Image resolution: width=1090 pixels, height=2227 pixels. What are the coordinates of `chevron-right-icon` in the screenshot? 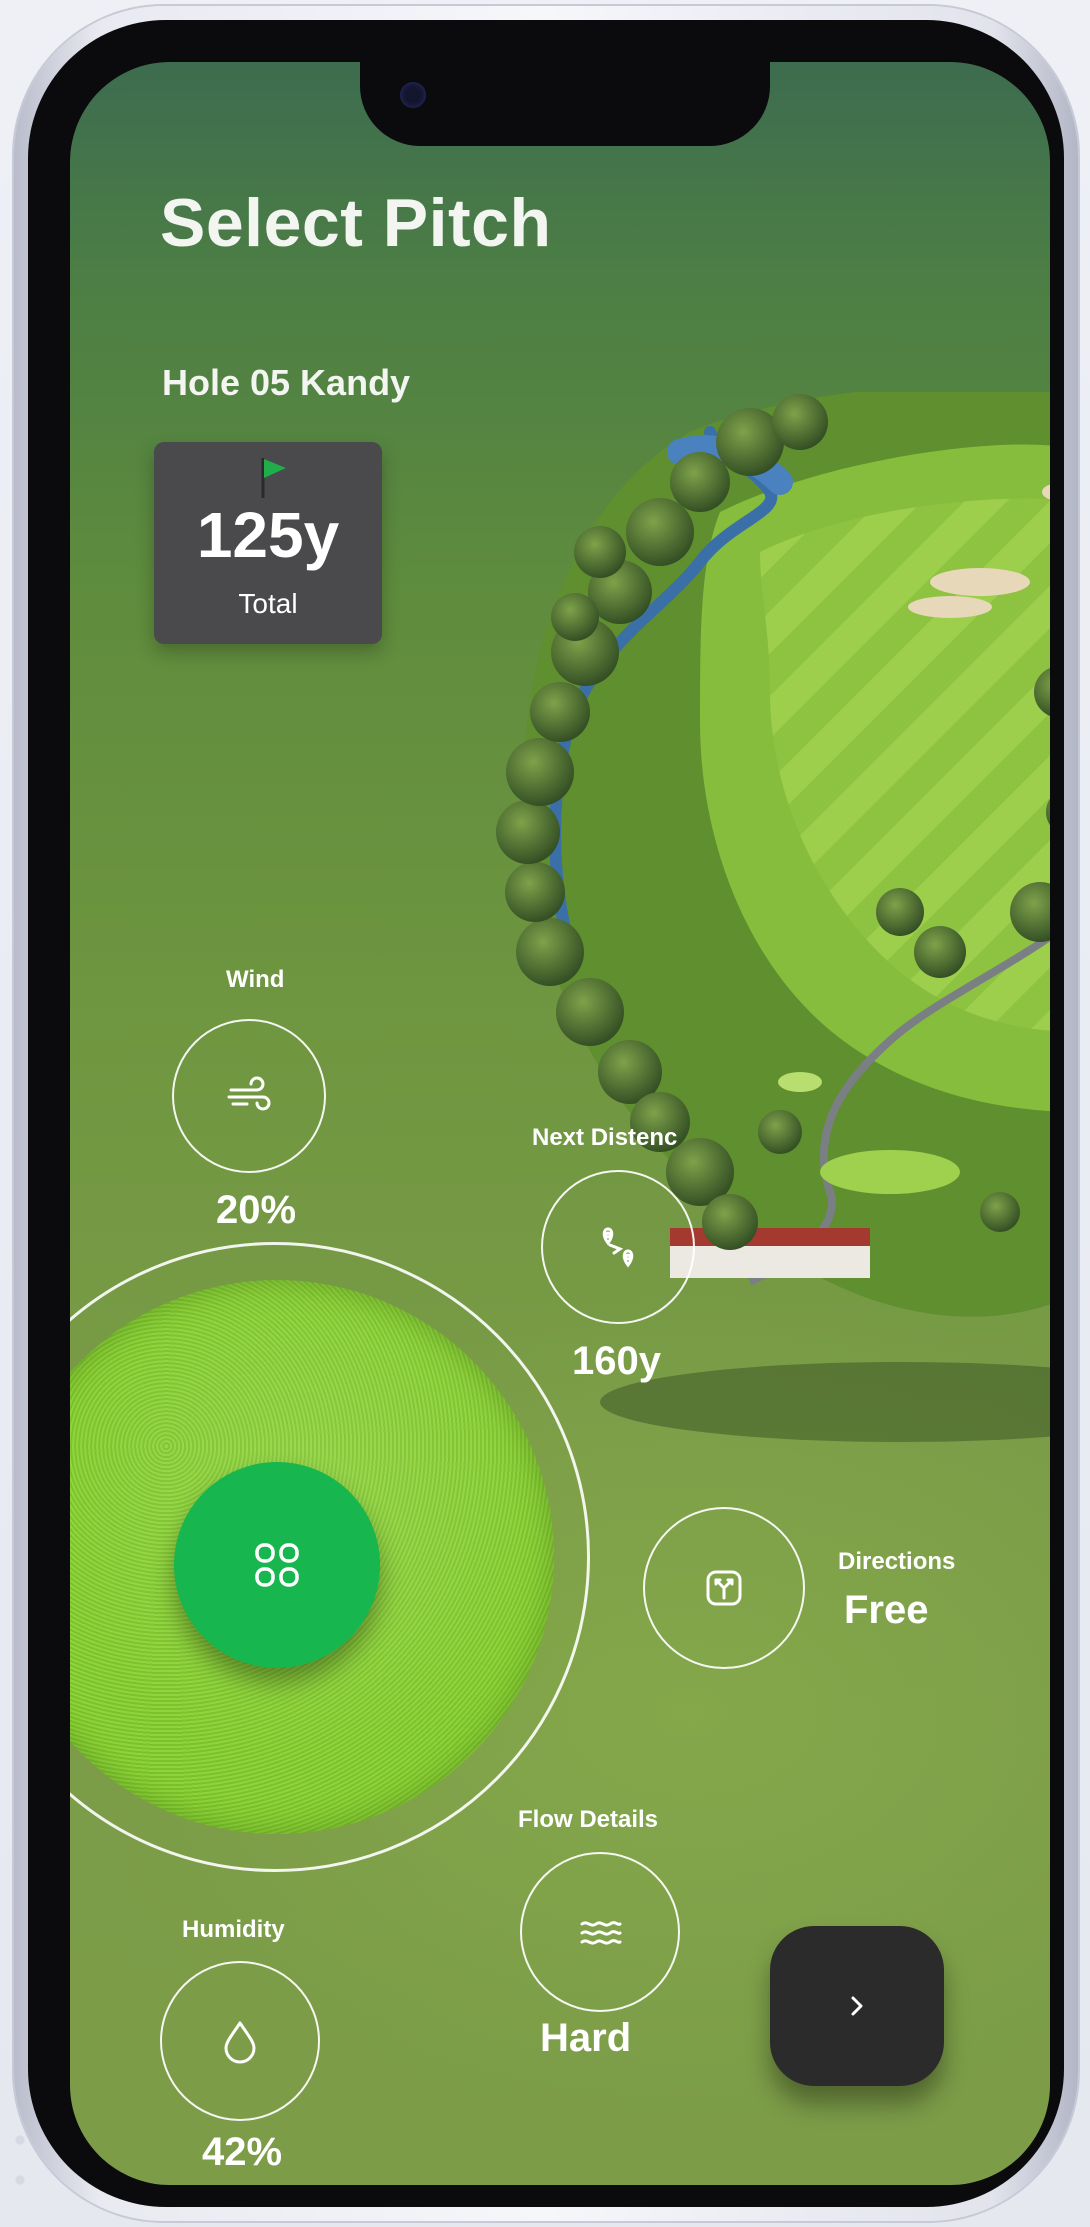 It's located at (857, 2006).